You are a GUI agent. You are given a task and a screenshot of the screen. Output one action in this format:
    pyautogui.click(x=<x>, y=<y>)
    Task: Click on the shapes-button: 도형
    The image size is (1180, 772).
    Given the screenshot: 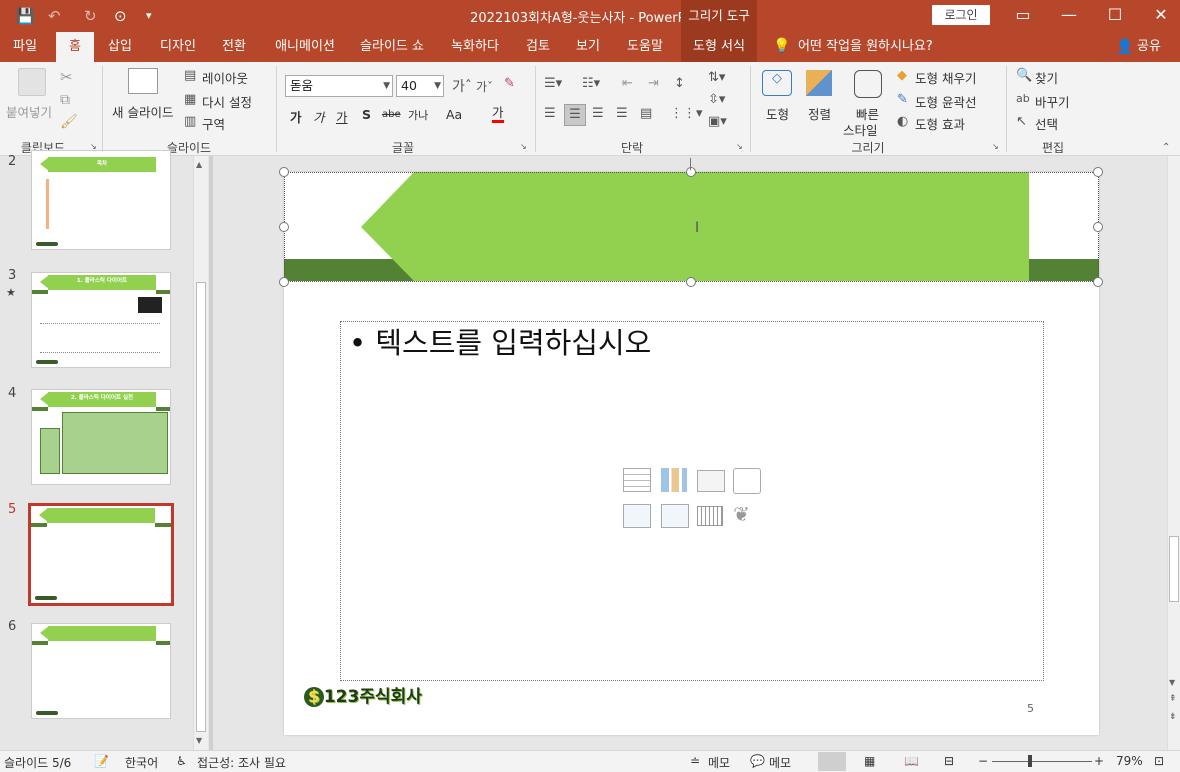 What is the action you would take?
    pyautogui.click(x=777, y=113)
    